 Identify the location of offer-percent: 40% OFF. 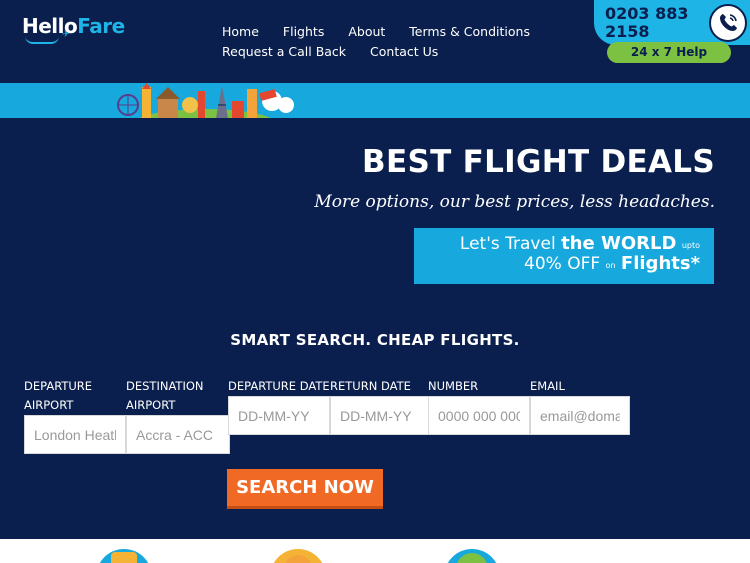
(565, 264).